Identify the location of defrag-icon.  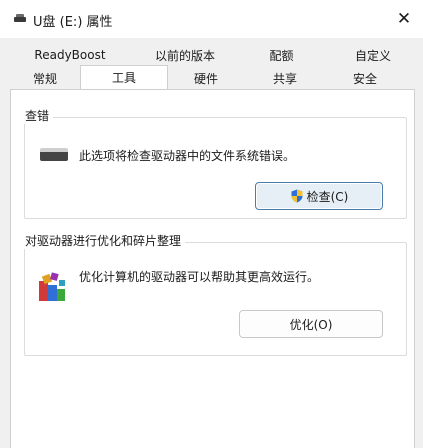
(52, 286).